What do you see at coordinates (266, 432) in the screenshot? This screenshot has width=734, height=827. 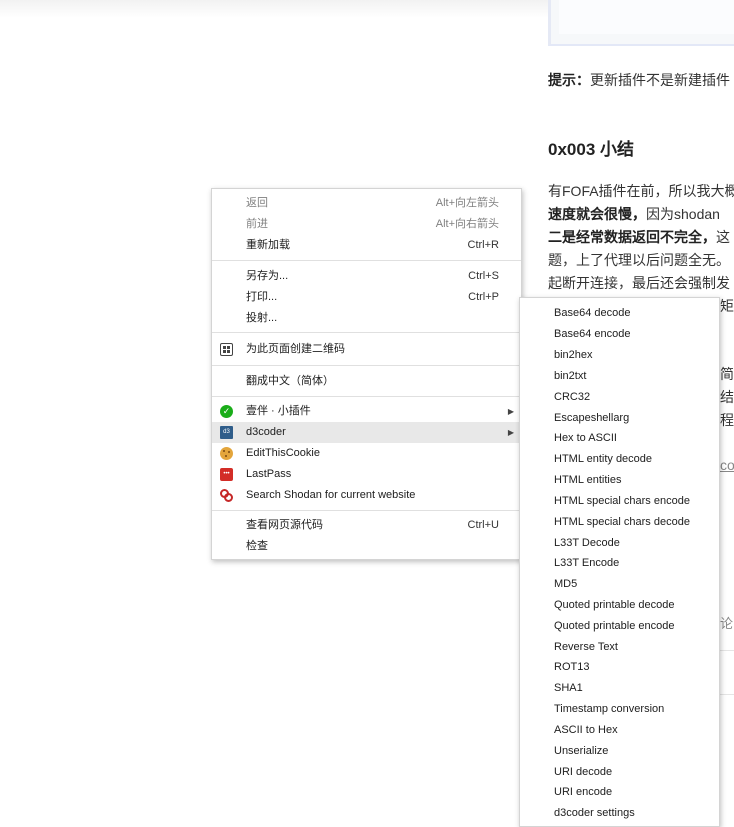 I see `menu-item-label: d3coder` at bounding box center [266, 432].